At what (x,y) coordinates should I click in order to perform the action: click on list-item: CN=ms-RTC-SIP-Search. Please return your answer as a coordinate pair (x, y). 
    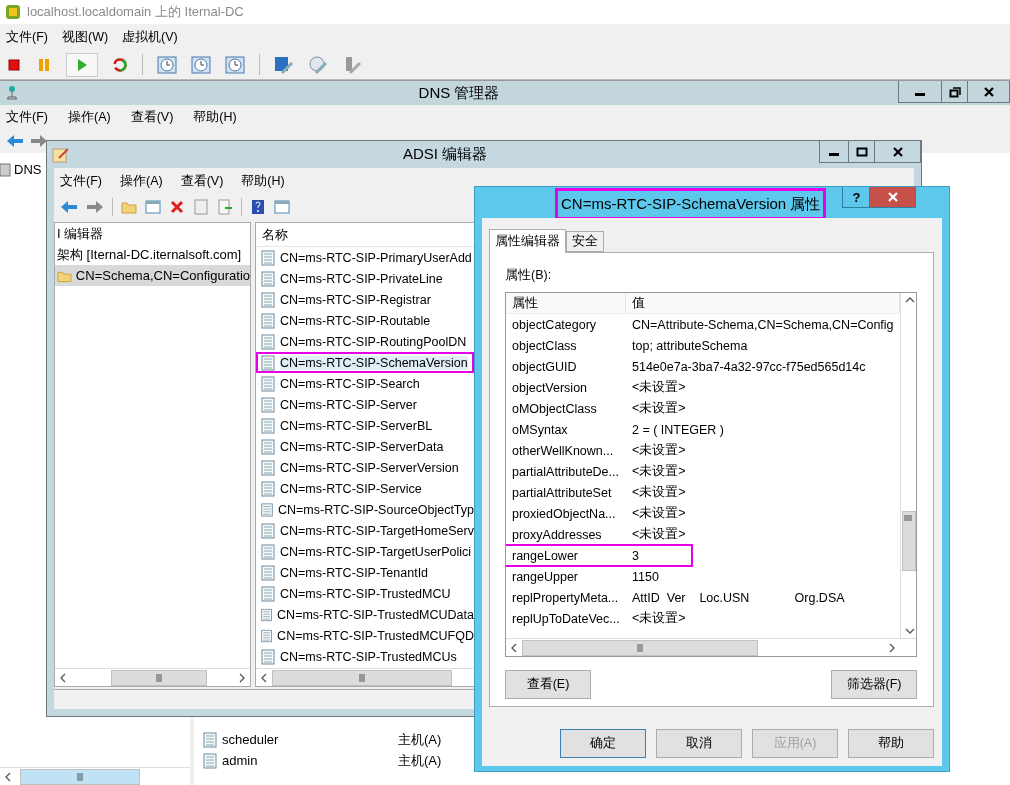
    Looking at the image, I should click on (350, 383).